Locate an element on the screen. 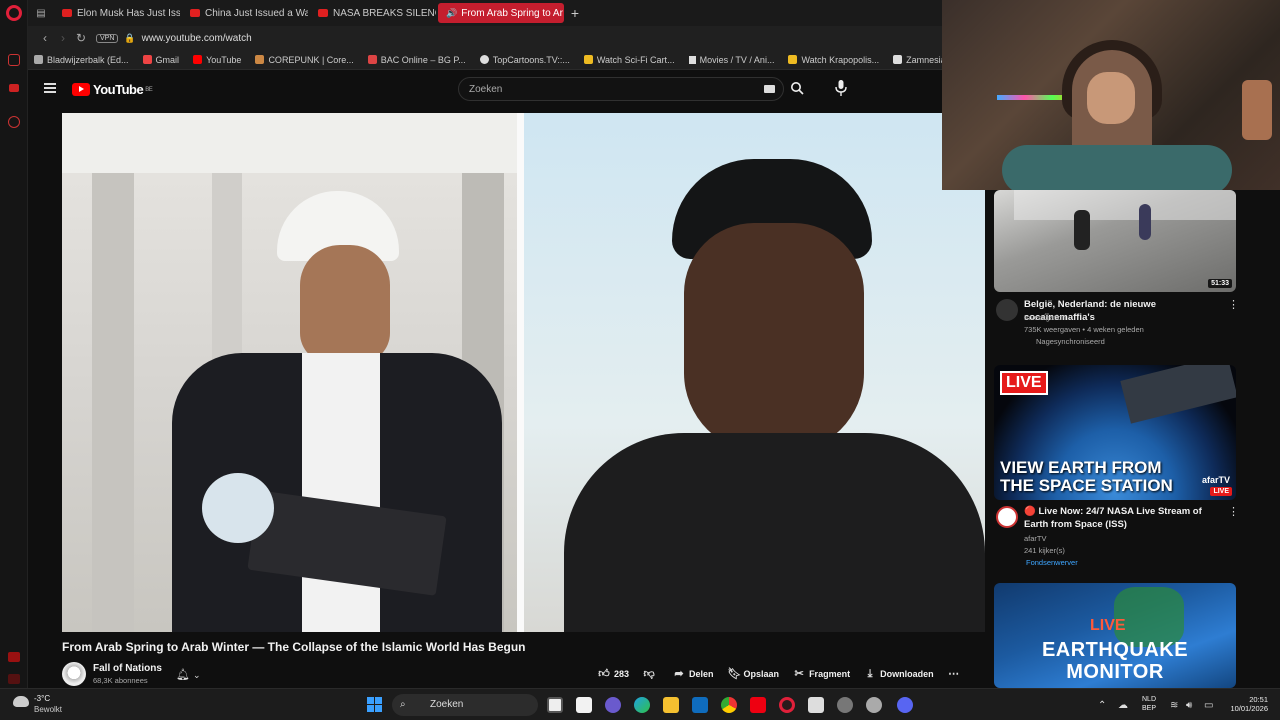 This screenshot has width=1280, height=720. calculator-icon is located at coordinates (816, 705).